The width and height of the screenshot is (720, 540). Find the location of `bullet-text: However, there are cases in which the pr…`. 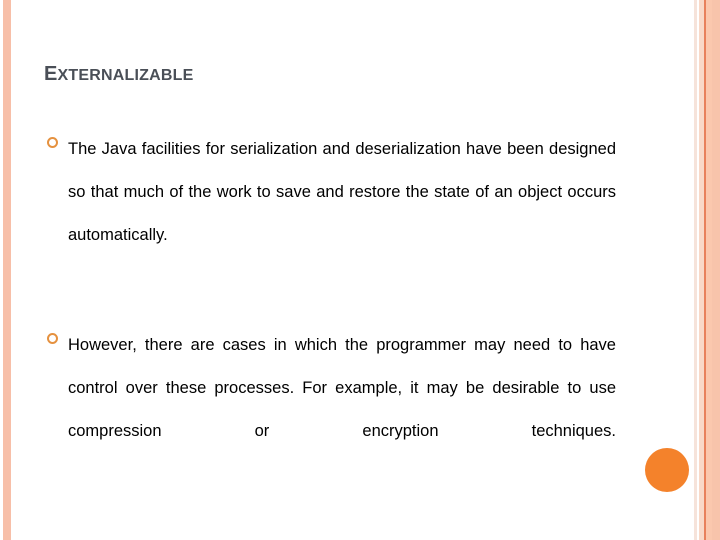

bullet-text: However, there are cases in which the pr… is located at coordinates (342, 388).